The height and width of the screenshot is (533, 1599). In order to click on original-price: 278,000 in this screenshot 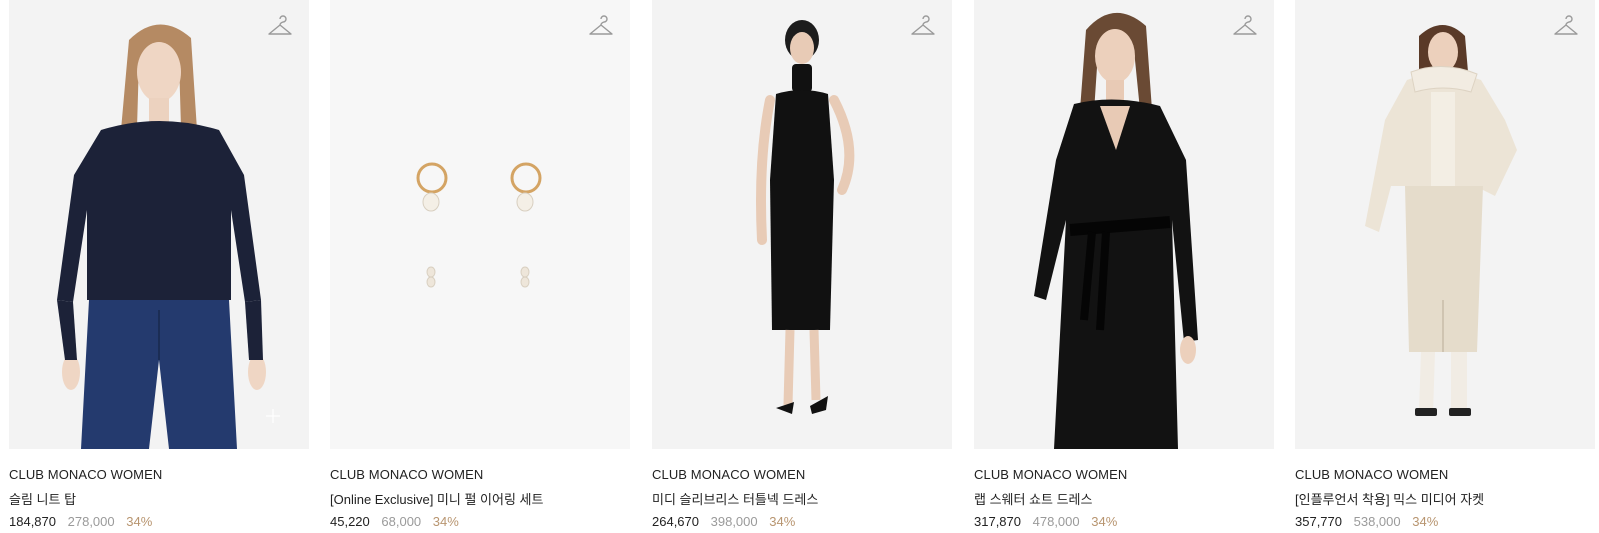, I will do `click(91, 521)`.